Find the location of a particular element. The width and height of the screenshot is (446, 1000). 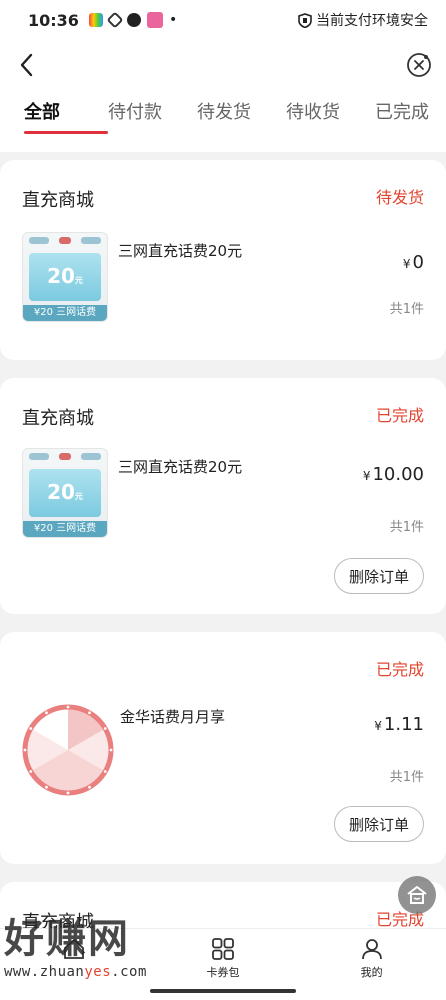

app-notification-icon is located at coordinates (95, 20).